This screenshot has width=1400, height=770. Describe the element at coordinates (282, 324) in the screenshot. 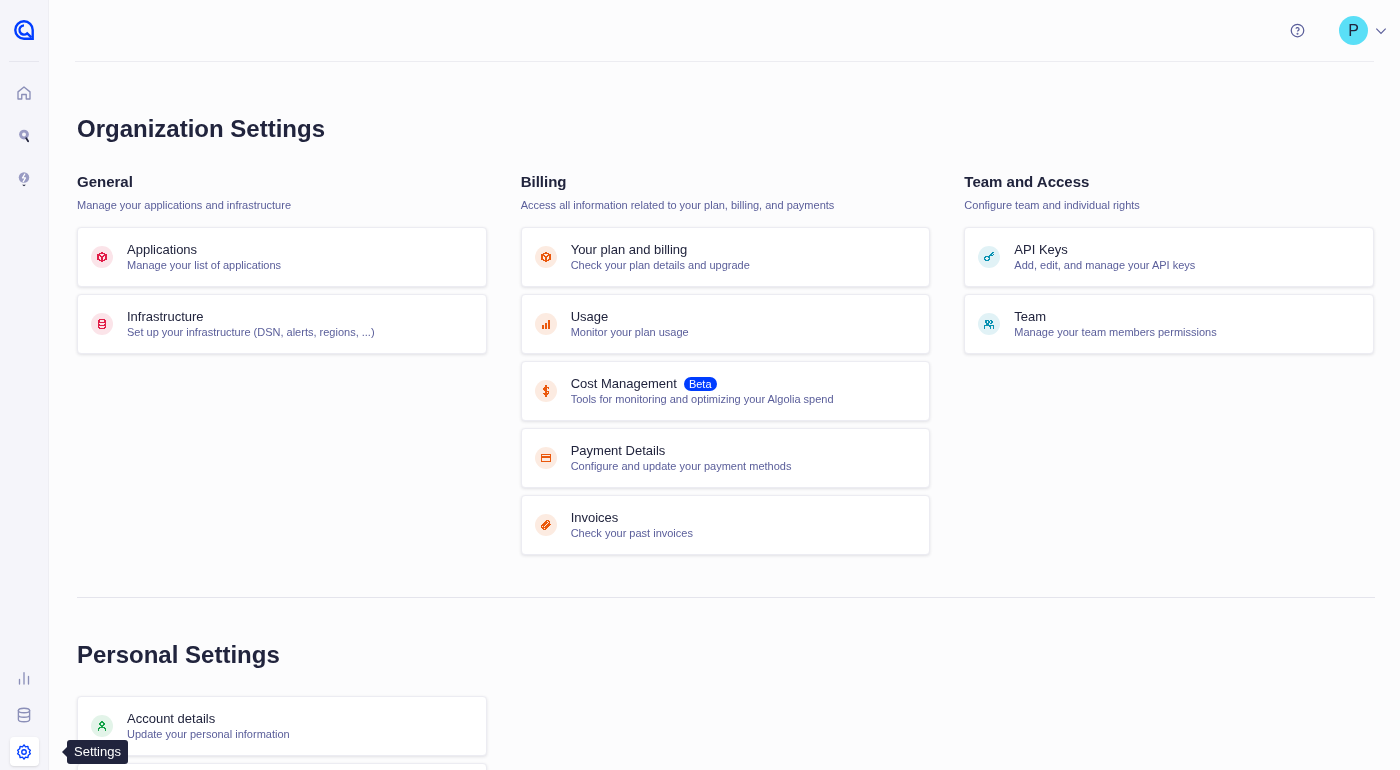

I see `settings-card: Infrastructure Set up your infrastructure (DSN, alerts, regions, ...)` at that location.